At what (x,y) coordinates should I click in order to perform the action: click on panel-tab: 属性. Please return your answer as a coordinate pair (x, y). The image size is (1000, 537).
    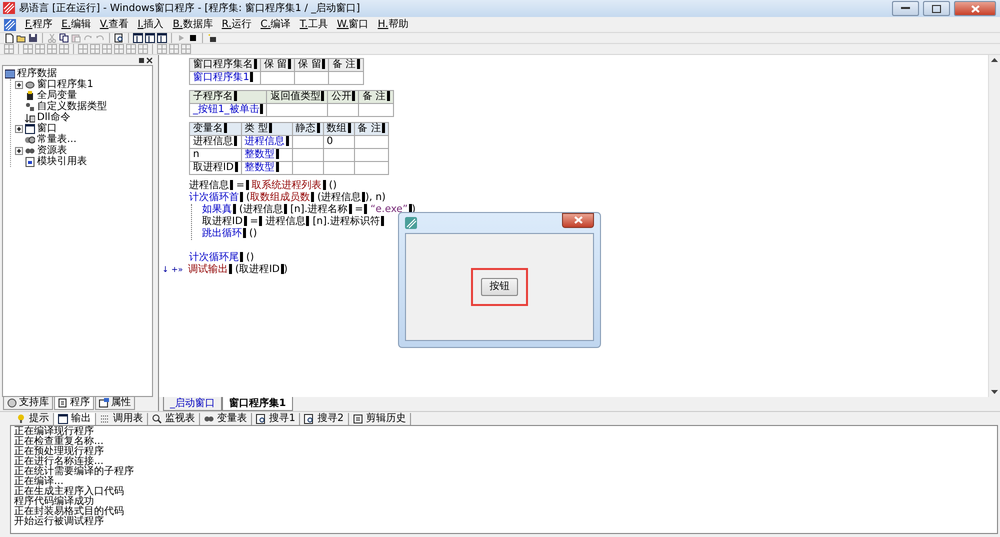
    Looking at the image, I should click on (115, 403).